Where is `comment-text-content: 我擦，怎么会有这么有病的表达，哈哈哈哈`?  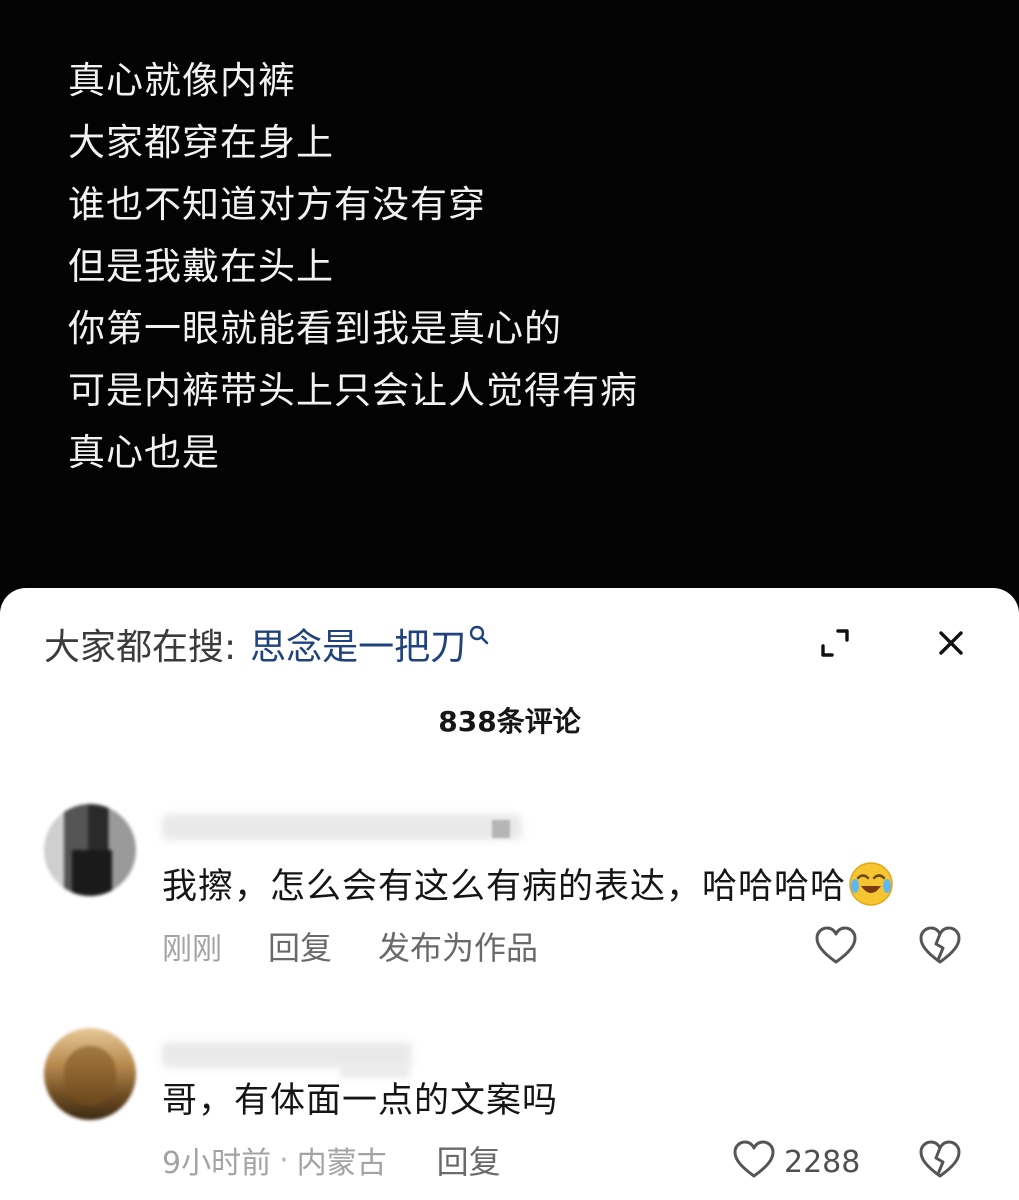 comment-text-content: 我擦，怎么会有这么有病的表达，哈哈哈哈 is located at coordinates (504, 887).